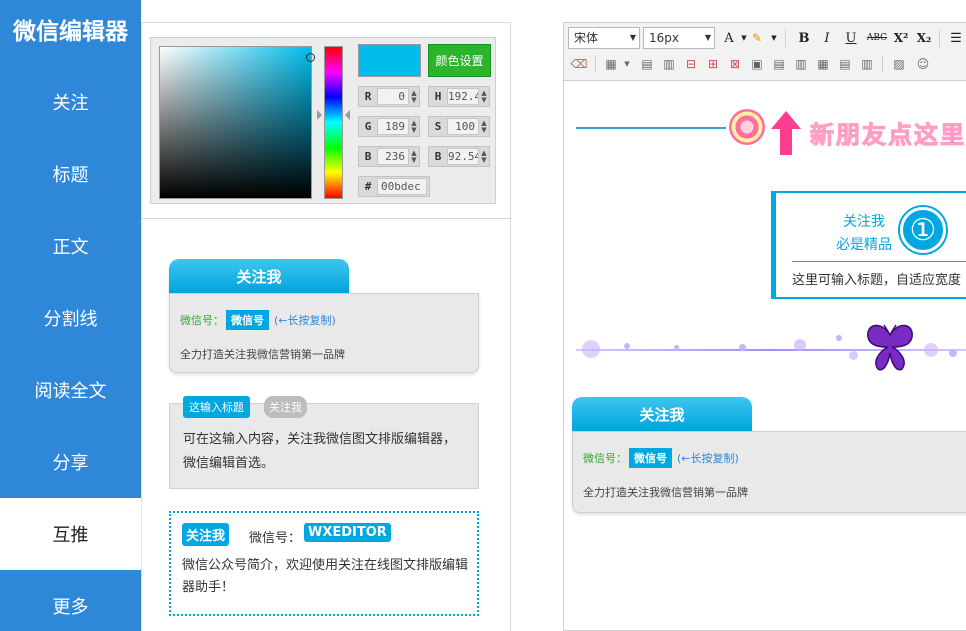 The image size is (966, 631). I want to click on merge-right-icon: ▤, so click(779, 64).